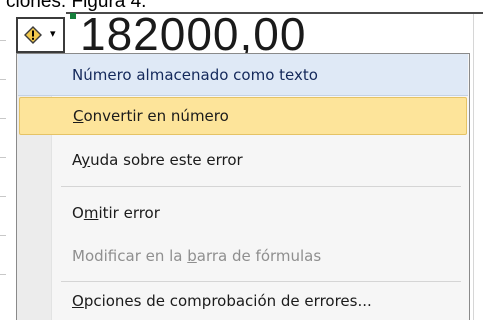  I want to click on menu-item-label: Ayuda sobre este error, so click(157, 160).